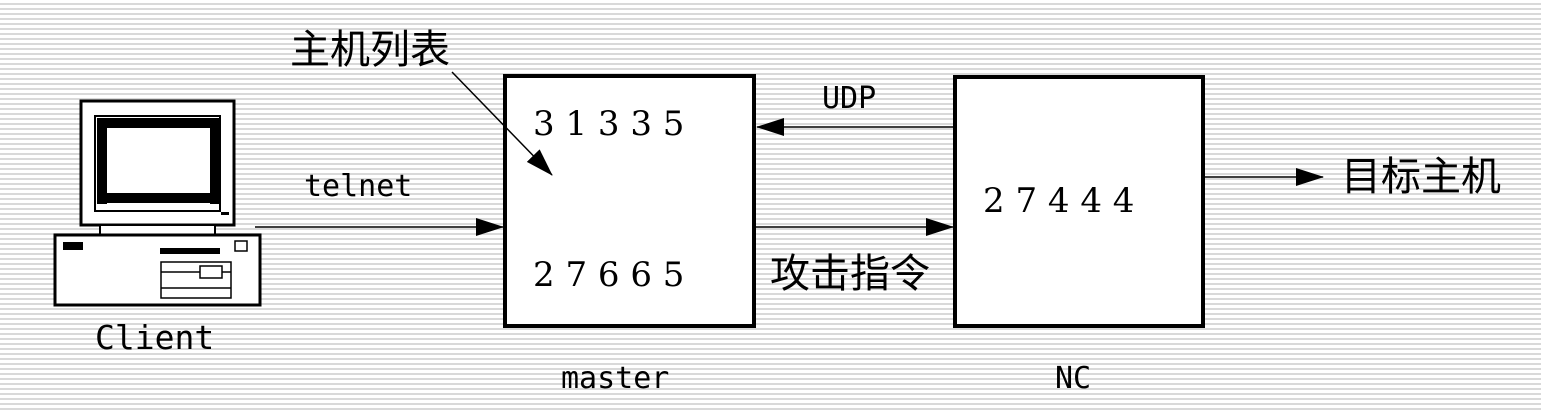  I want to click on nc-number: 2 7 4 4 4, so click(1058, 201).